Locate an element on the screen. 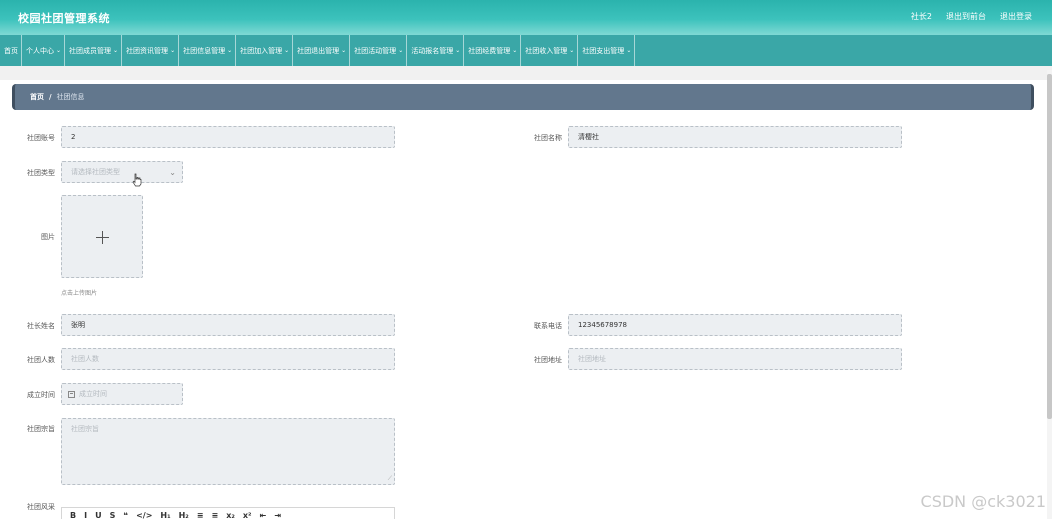  leader-name-label: 社长姓名 is located at coordinates (41, 326).